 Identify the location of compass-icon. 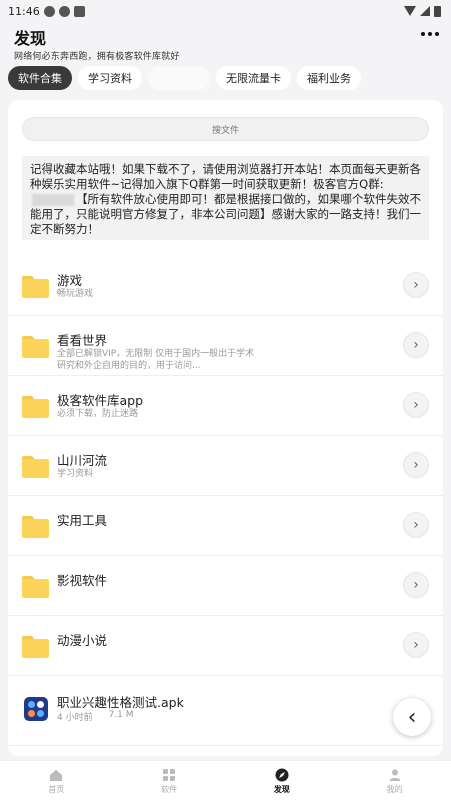
(282, 775).